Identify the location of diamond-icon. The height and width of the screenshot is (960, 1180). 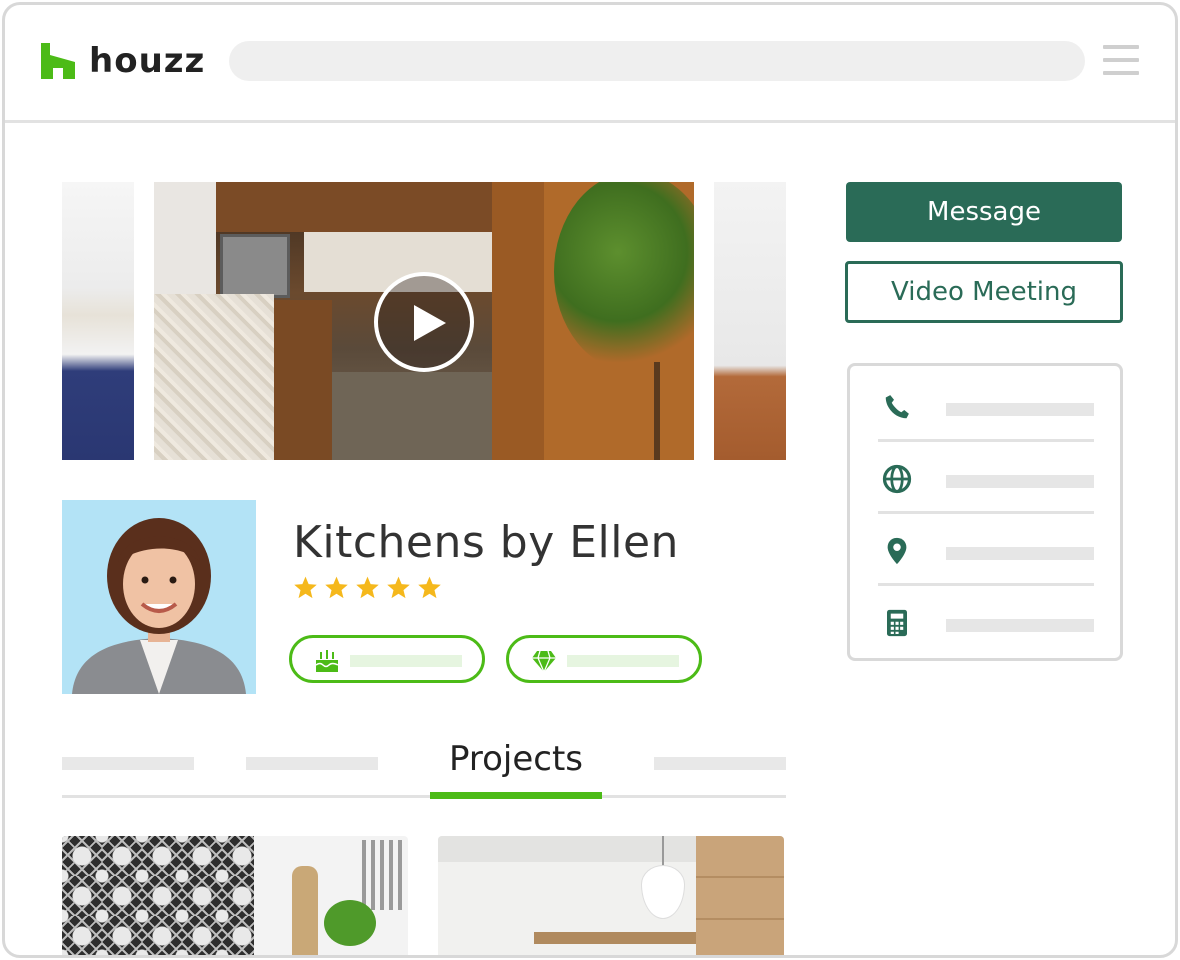
(544, 662).